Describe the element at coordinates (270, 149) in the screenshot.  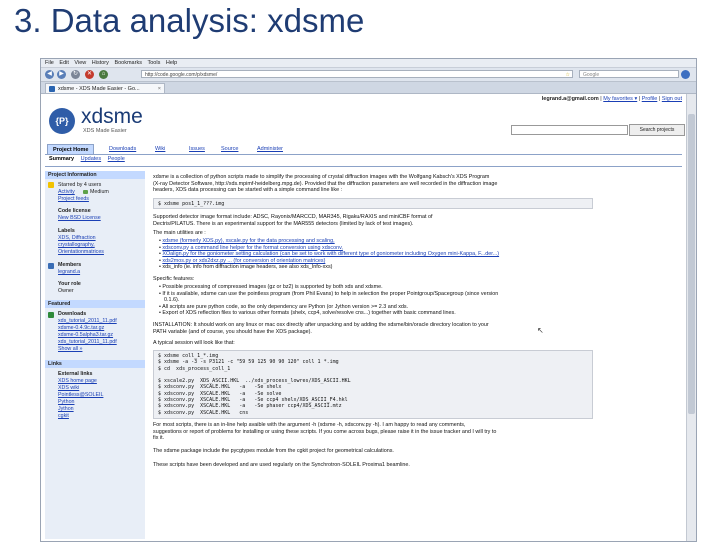
I see `tab-administer: Administer` at that location.